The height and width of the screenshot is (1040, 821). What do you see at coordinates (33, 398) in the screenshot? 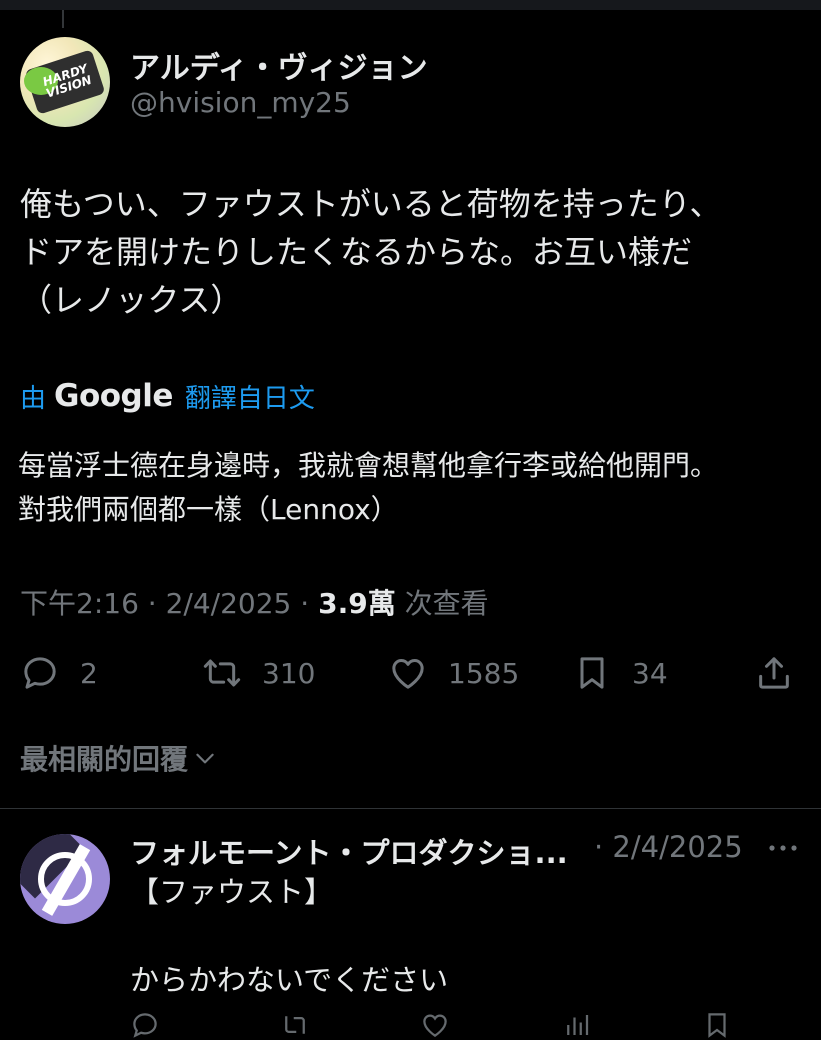
I see `translation-by-label: 由` at bounding box center [33, 398].